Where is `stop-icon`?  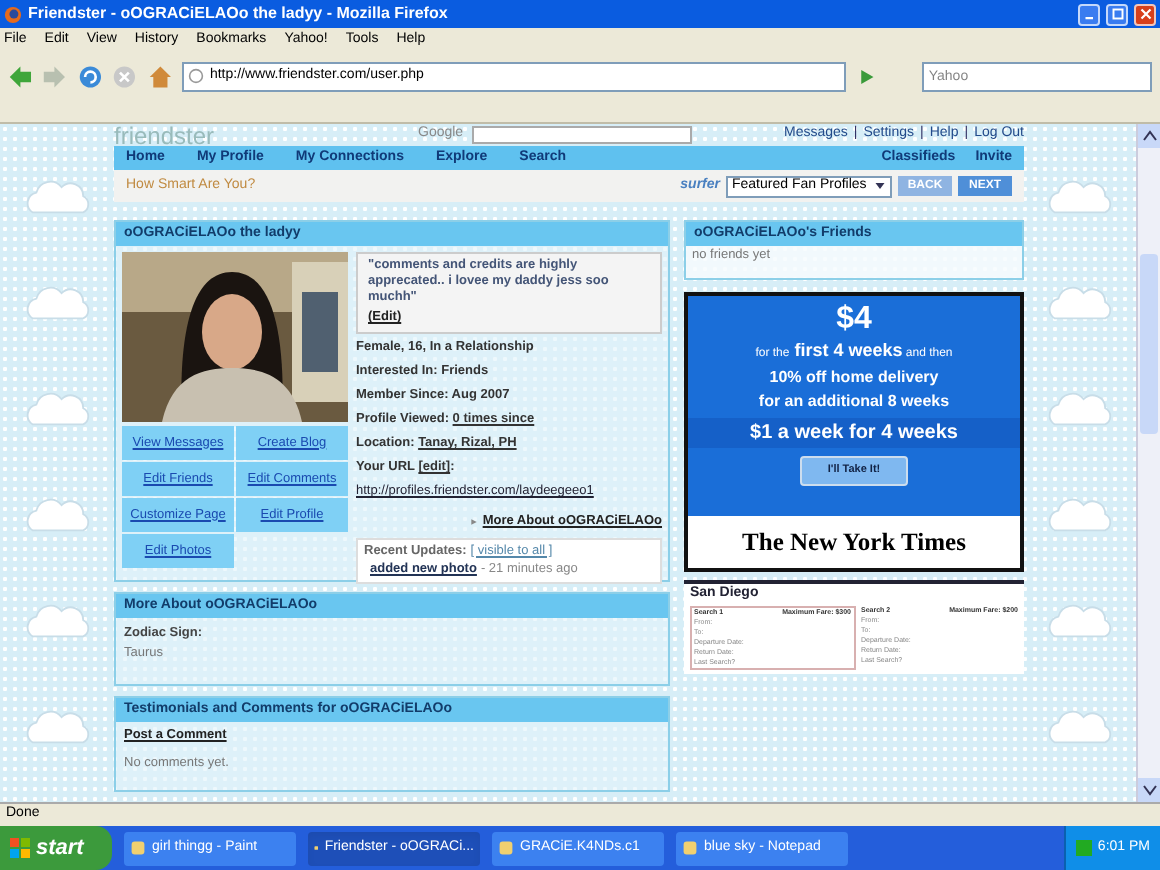
stop-icon is located at coordinates (125, 76).